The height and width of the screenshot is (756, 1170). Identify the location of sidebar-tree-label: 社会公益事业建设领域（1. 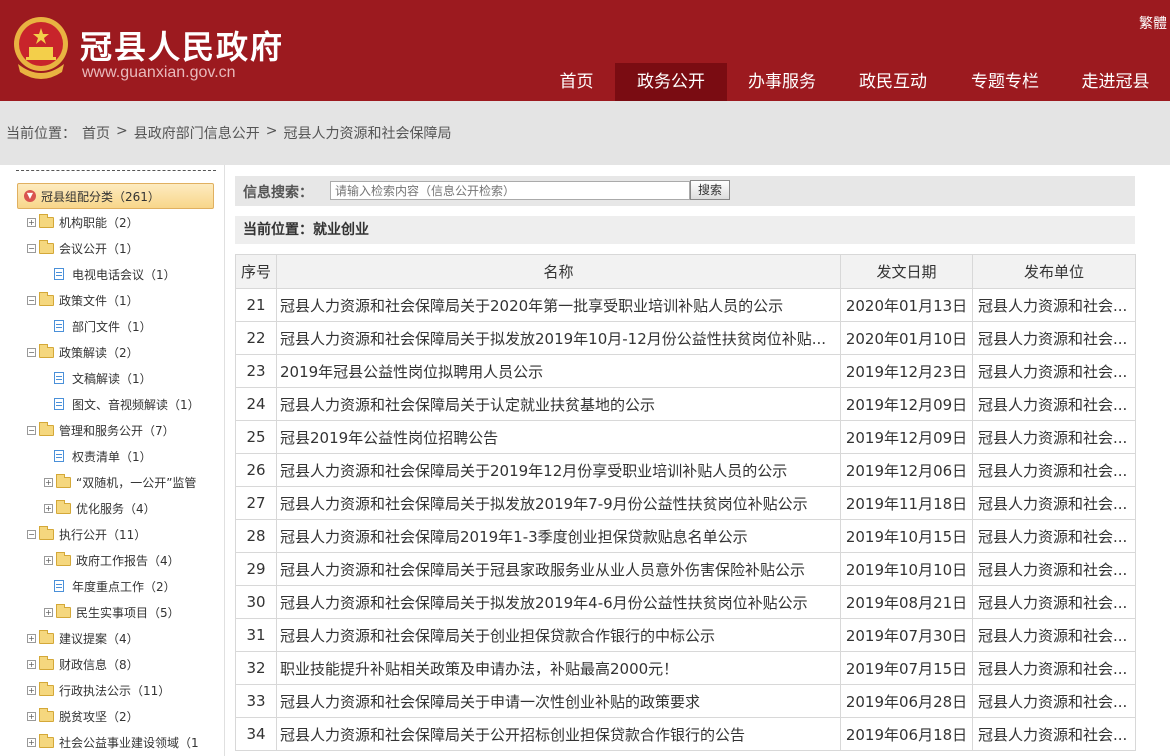
(129, 742).